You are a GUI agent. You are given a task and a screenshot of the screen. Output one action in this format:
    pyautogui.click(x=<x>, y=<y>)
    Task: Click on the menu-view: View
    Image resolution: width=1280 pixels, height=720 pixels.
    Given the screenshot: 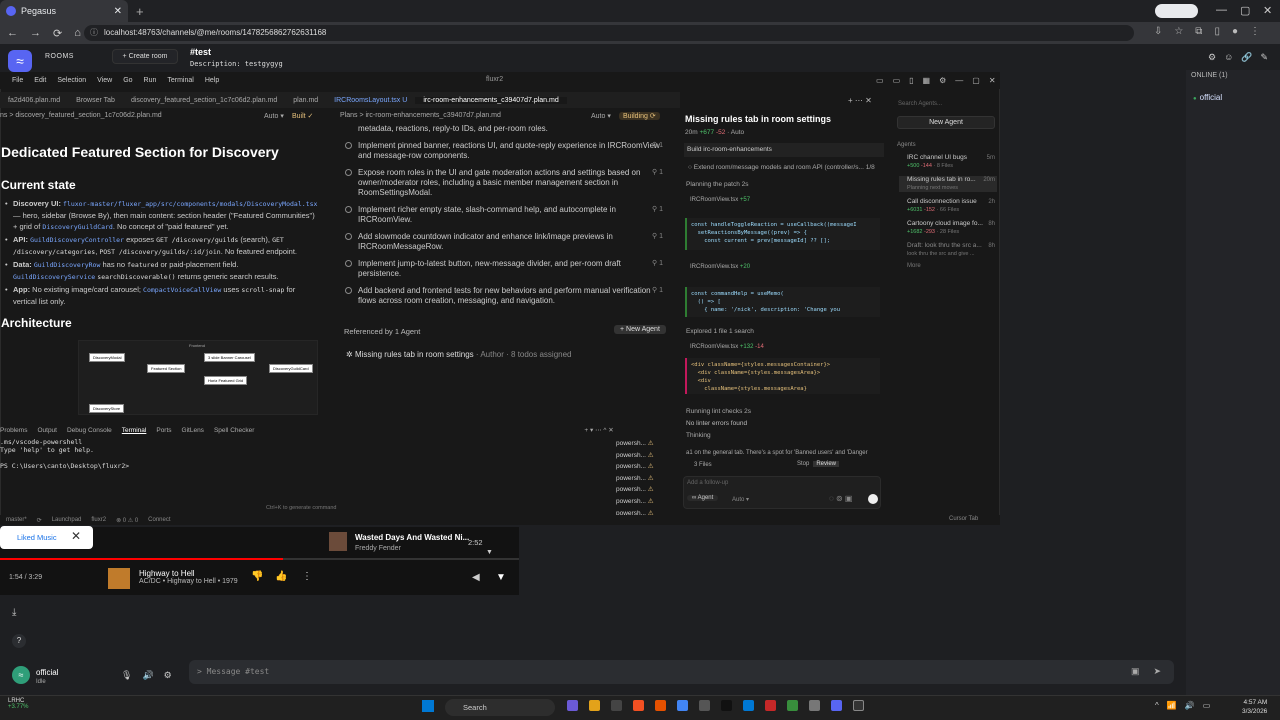 What is the action you would take?
    pyautogui.click(x=104, y=80)
    